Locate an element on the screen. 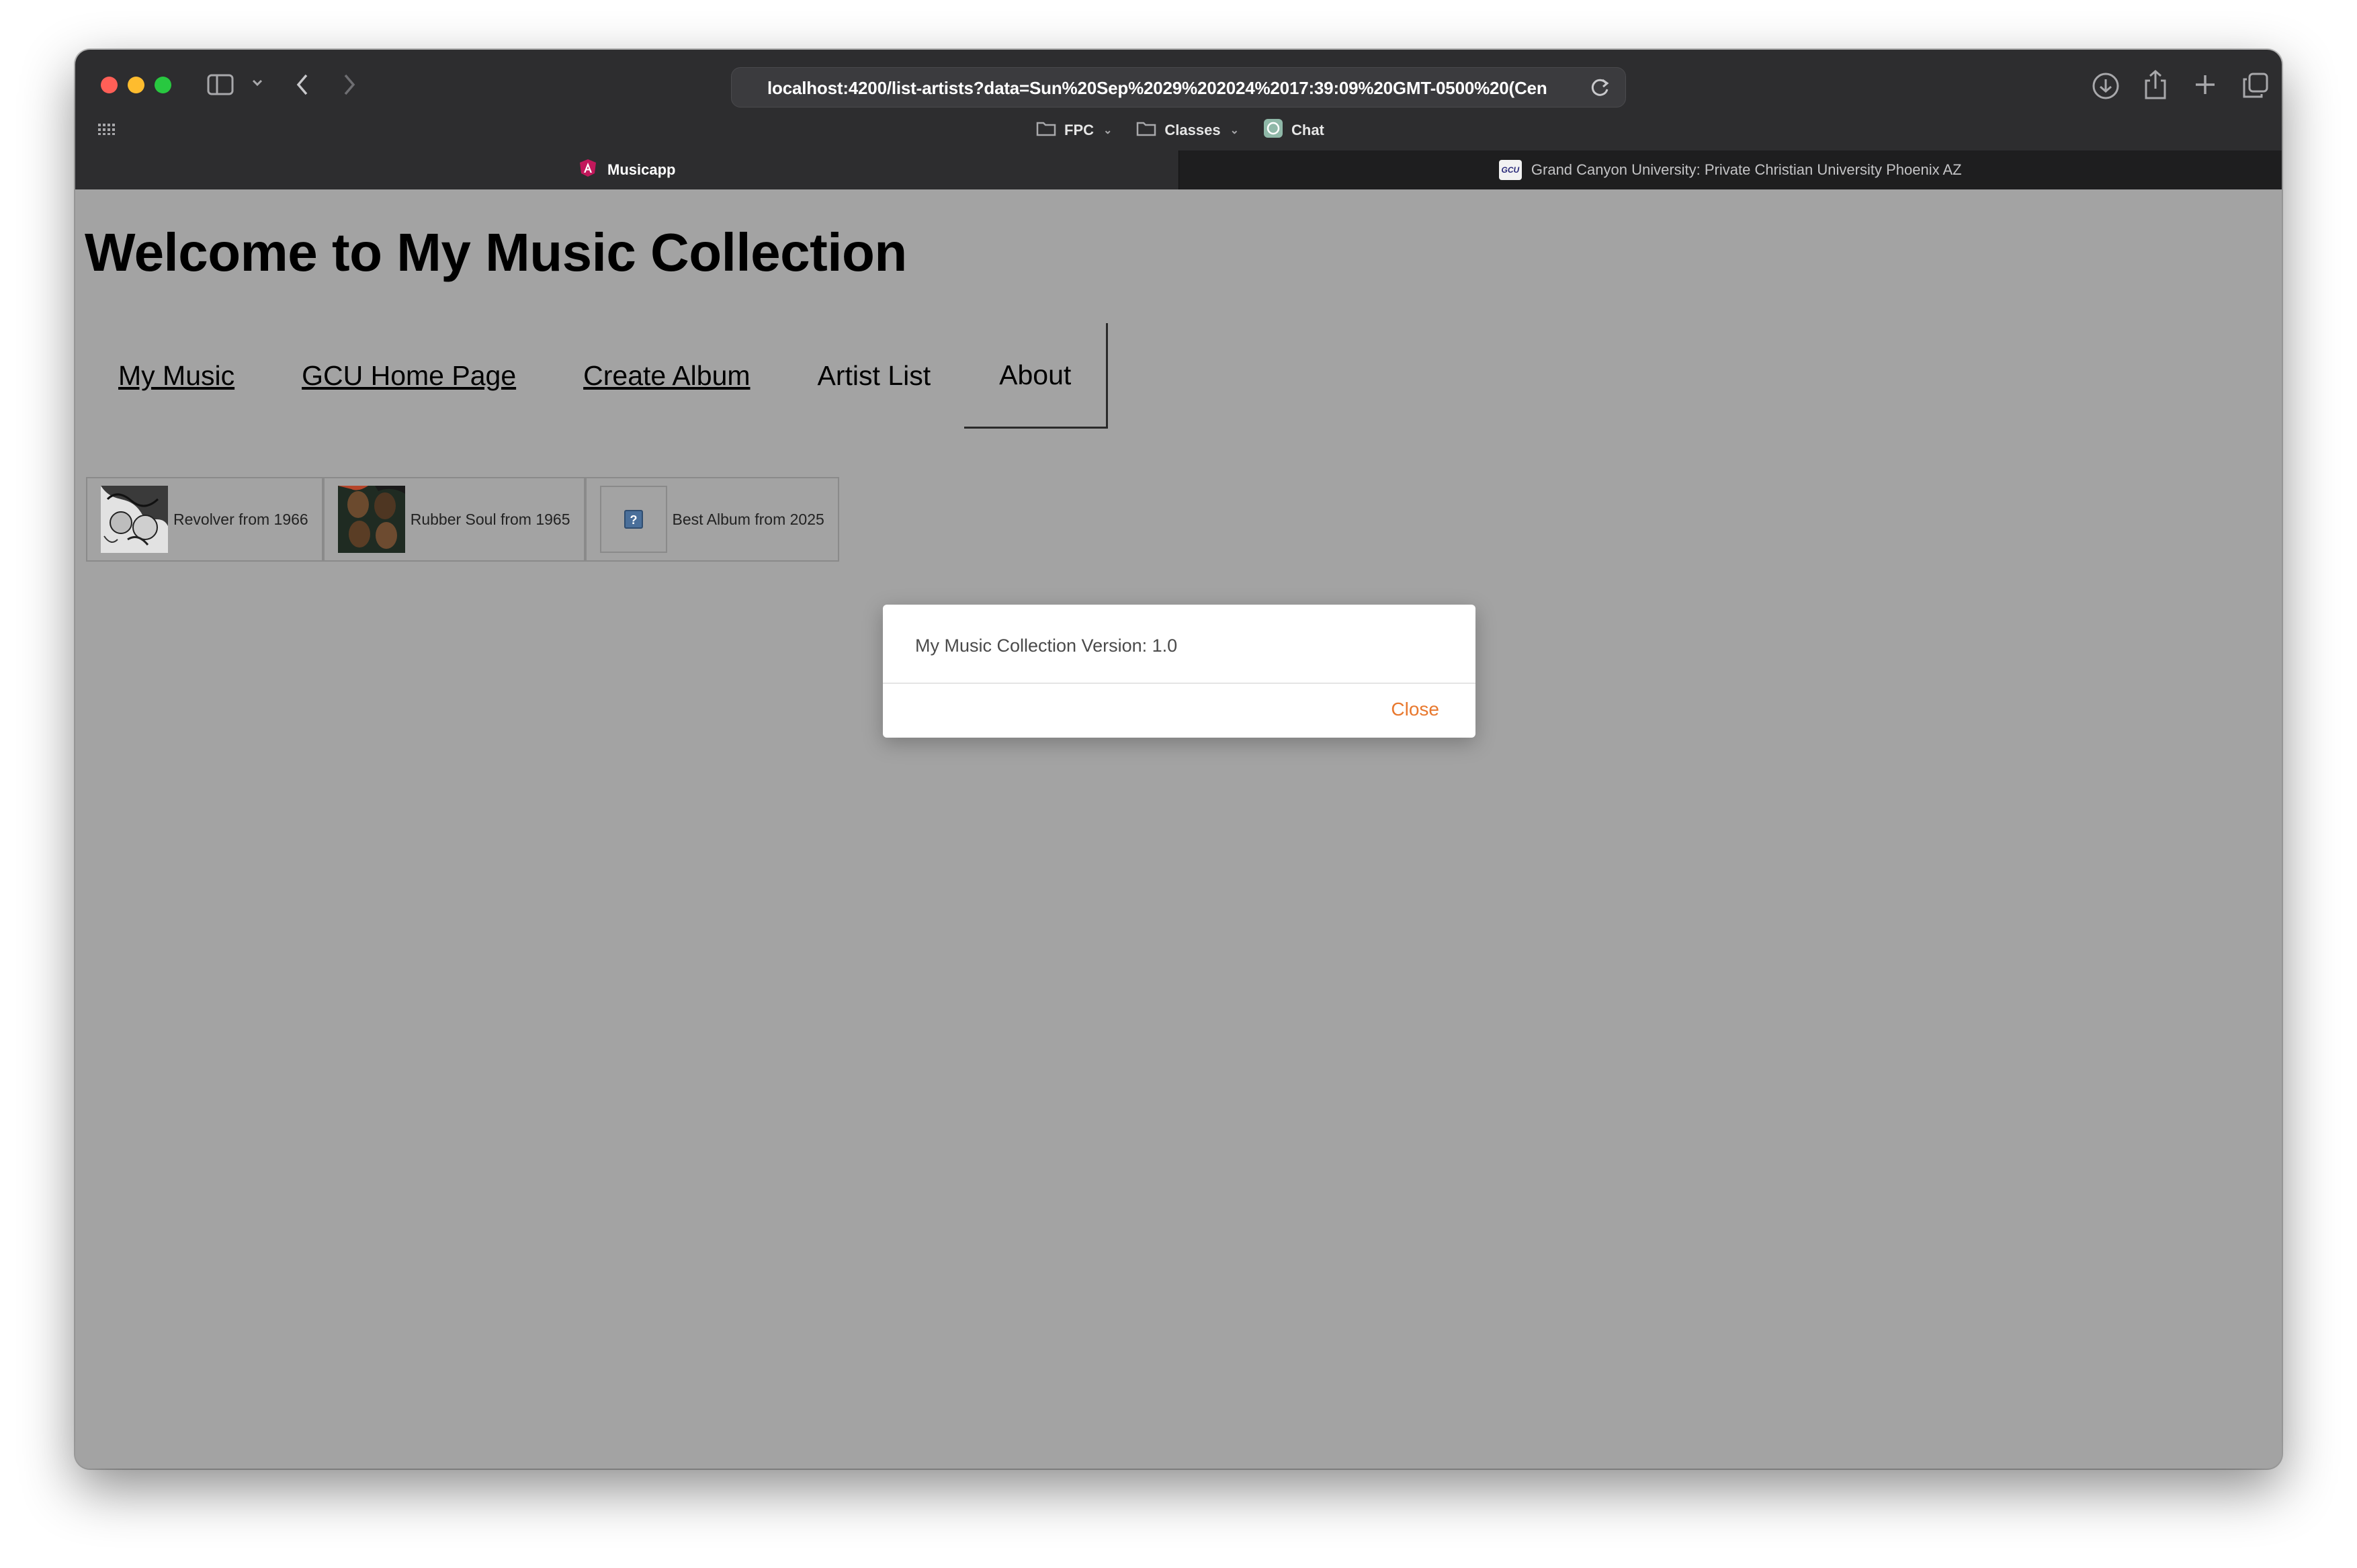 Image resolution: width=2357 pixels, height=1568 pixels. minimize-window-button is located at coordinates (136, 85).